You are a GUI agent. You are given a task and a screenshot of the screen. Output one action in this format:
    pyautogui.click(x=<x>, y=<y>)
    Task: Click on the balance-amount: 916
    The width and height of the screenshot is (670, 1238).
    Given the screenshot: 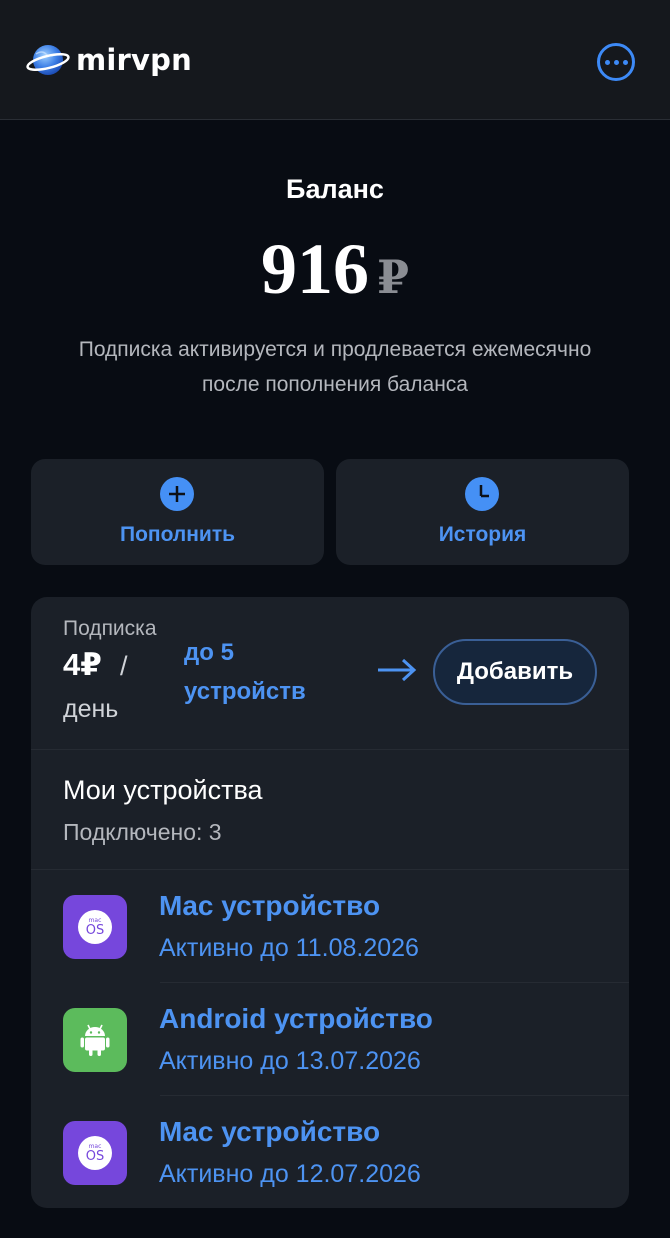 What is the action you would take?
    pyautogui.click(x=314, y=269)
    